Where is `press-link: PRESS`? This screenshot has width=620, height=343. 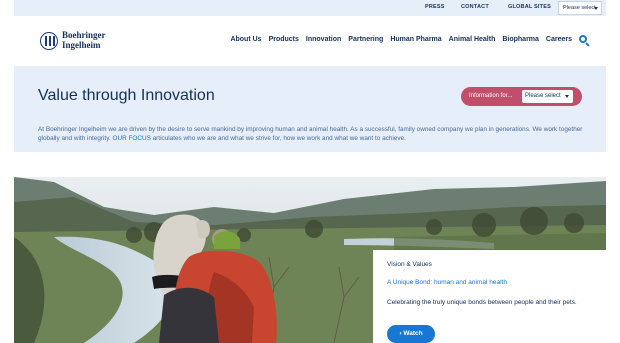
press-link: PRESS is located at coordinates (435, 7).